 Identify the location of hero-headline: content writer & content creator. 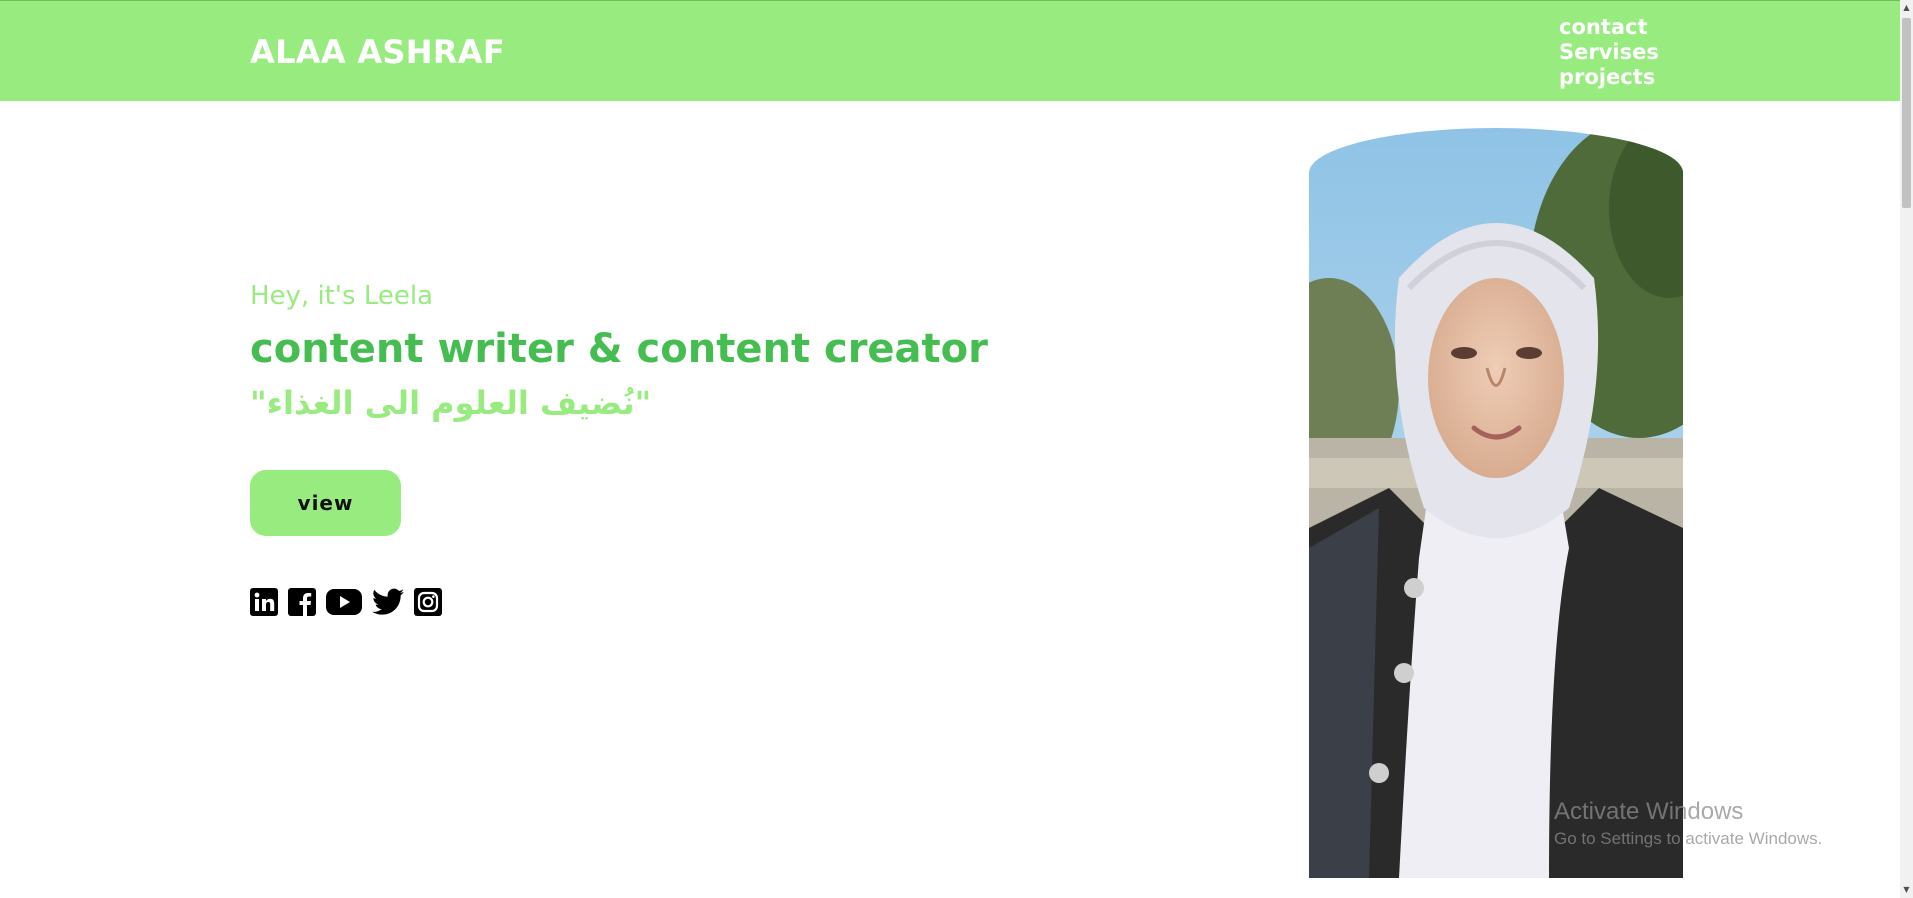
(619, 349).